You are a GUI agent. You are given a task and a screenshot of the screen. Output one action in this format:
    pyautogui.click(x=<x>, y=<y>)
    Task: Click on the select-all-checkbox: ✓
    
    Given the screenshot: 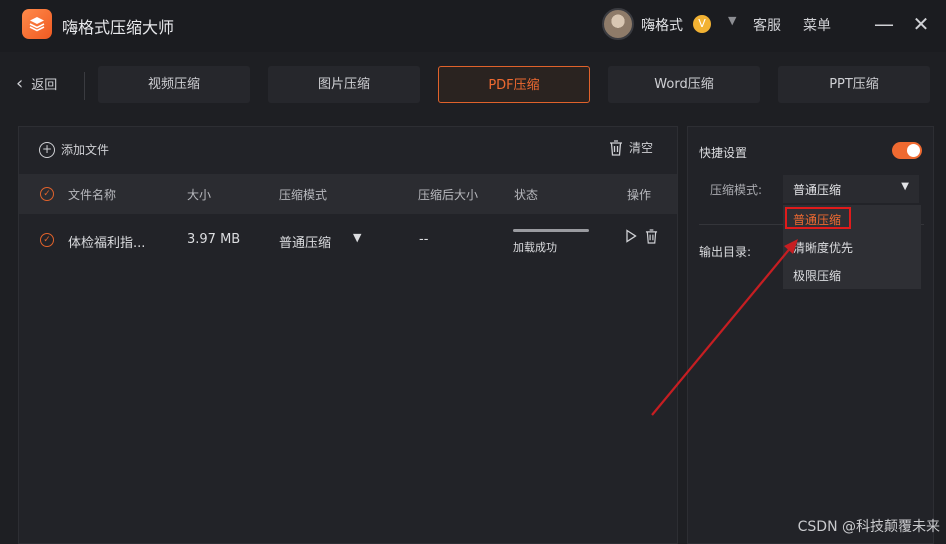 What is the action you would take?
    pyautogui.click(x=47, y=194)
    